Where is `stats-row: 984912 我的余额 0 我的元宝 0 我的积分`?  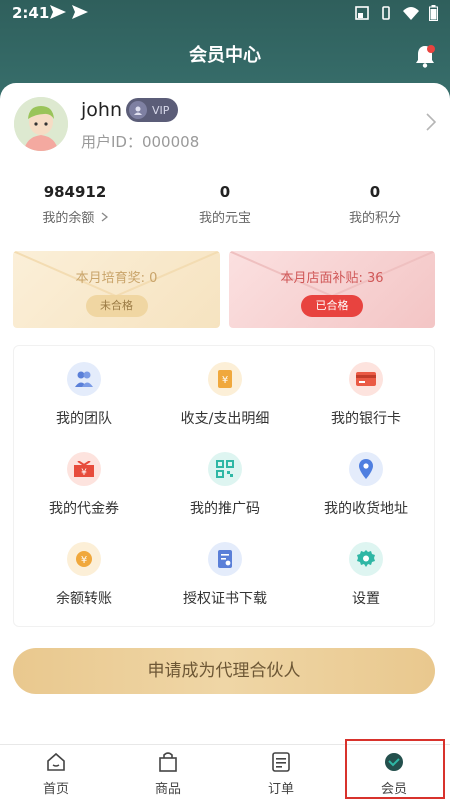 stats-row: 984912 我的余额 0 我的元宝 0 我的积分 is located at coordinates (225, 208).